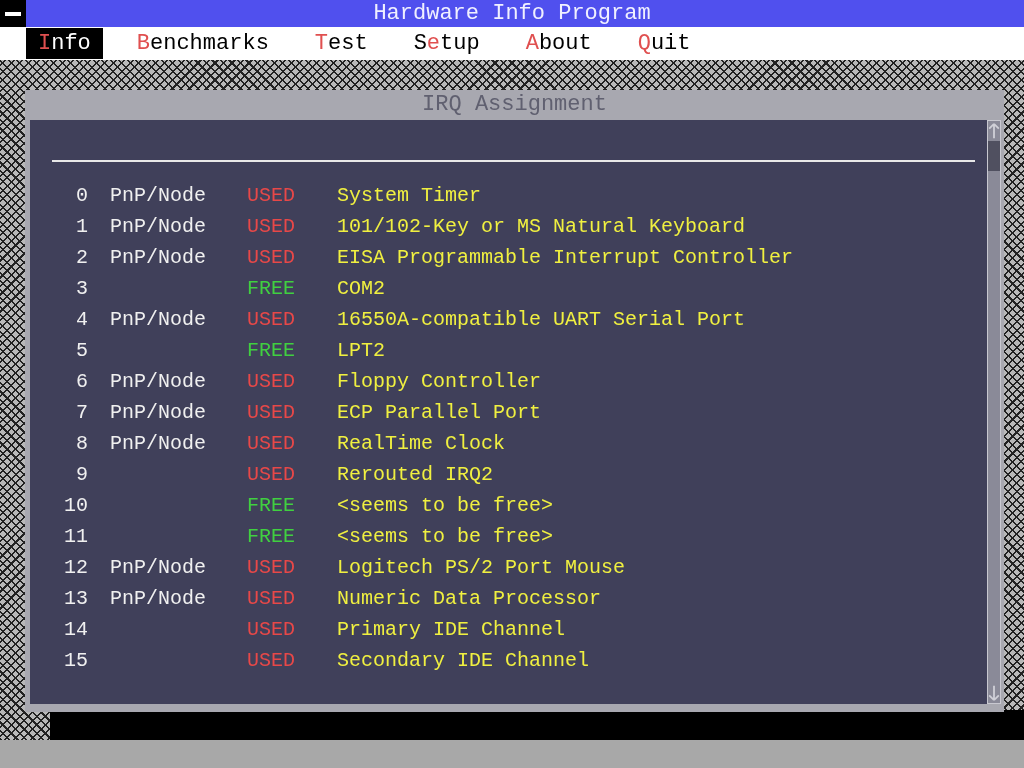  Describe the element at coordinates (994, 131) in the screenshot. I see `scroll-up-icon` at that location.